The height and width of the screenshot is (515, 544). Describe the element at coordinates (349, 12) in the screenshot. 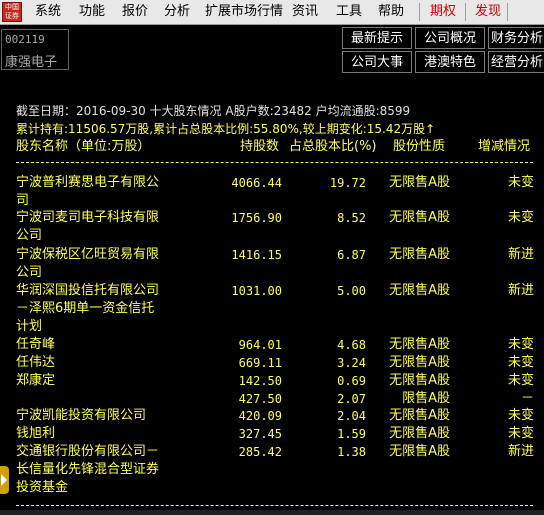

I see `menu-tools: 工具` at that location.